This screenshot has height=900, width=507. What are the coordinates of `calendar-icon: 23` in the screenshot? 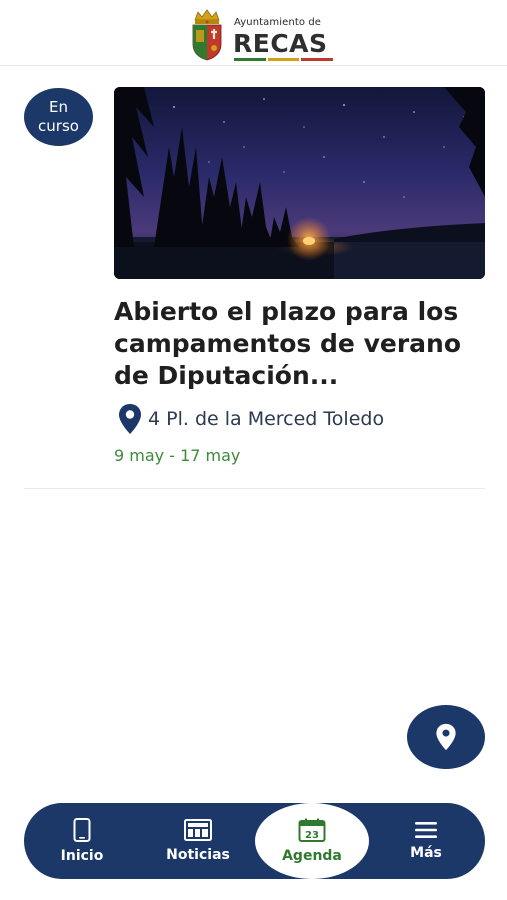 It's located at (312, 830).